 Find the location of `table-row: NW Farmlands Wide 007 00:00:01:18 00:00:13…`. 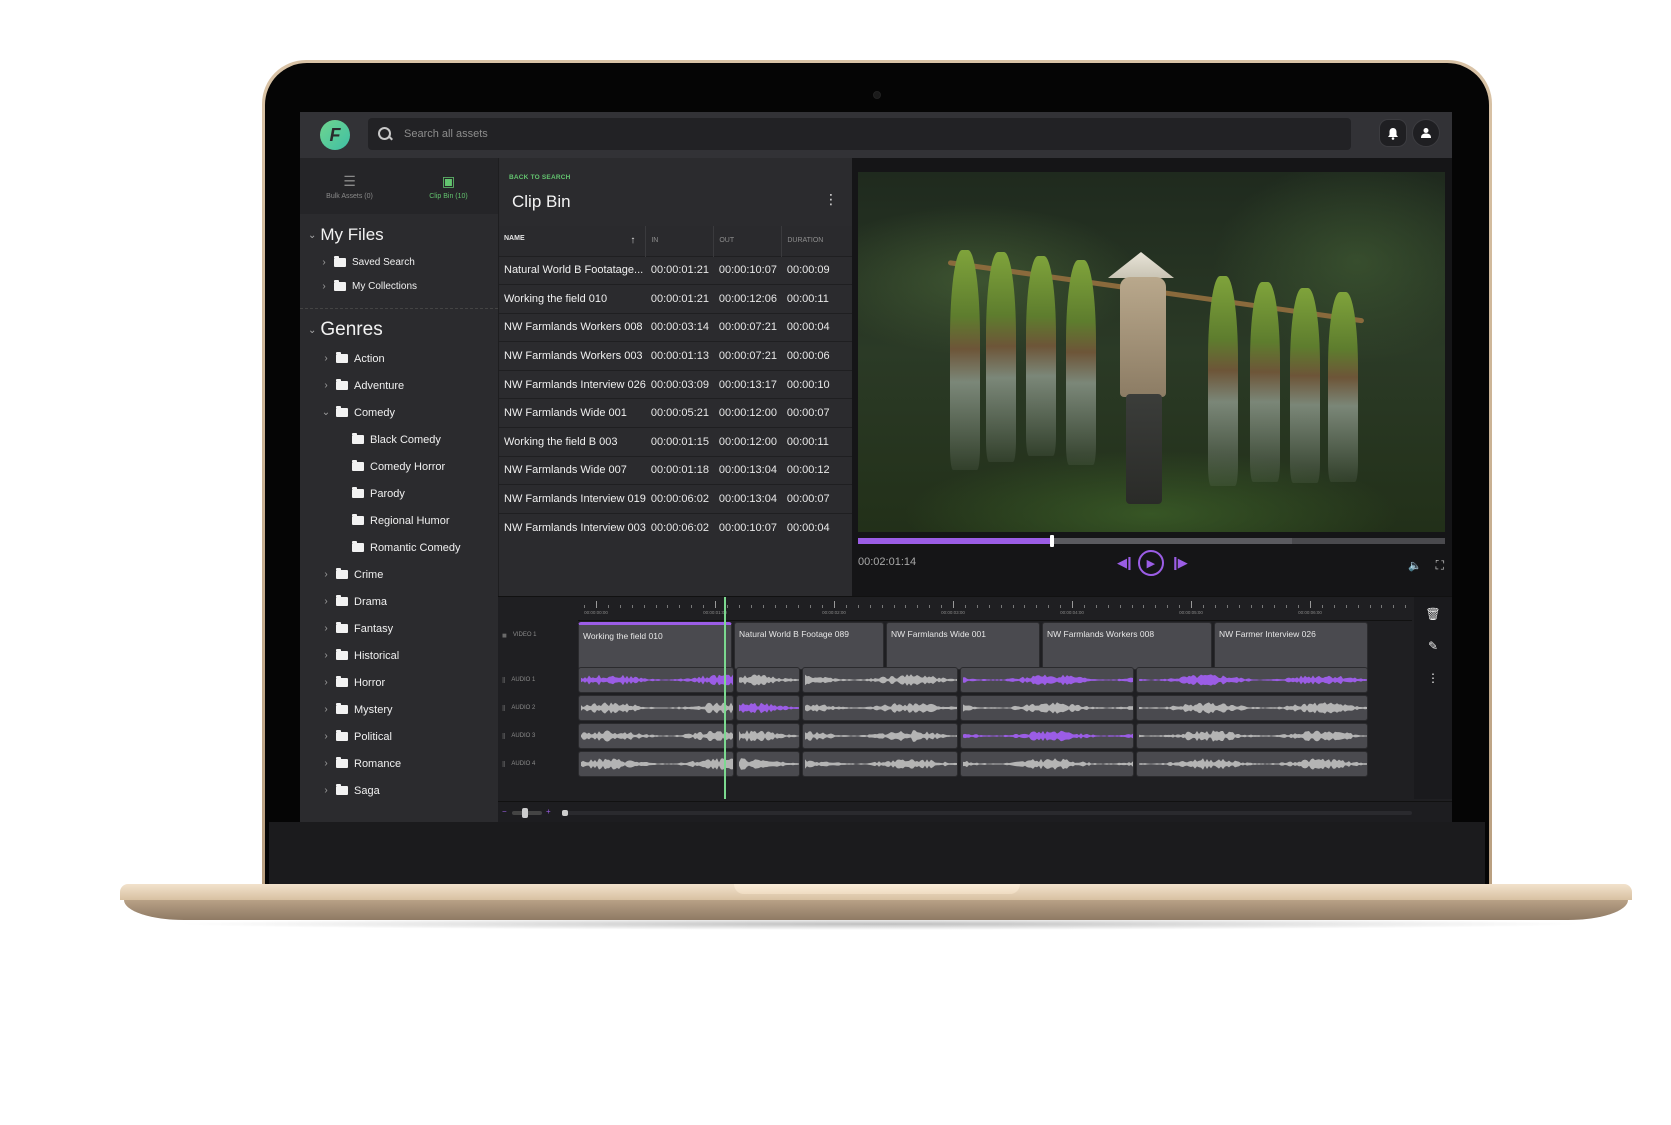

table-row: NW Farmlands Wide 007 00:00:01:18 00:00:13… is located at coordinates (676, 470).